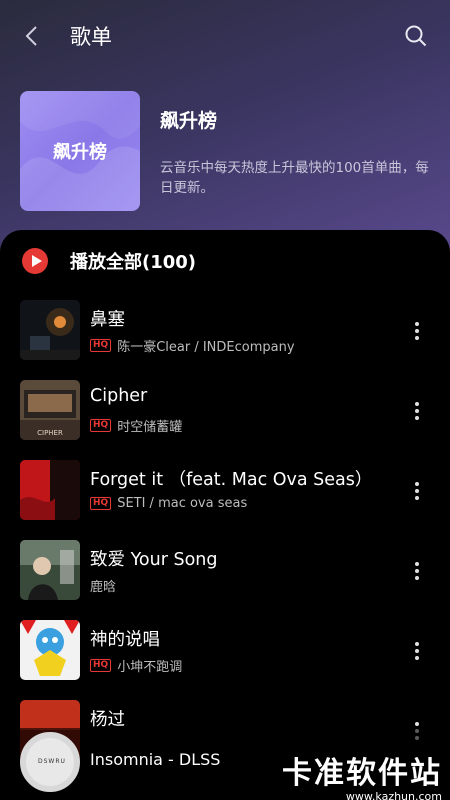 The height and width of the screenshot is (800, 450). Describe the element at coordinates (155, 759) in the screenshot. I see `now-playing-title: Insomnia - DLSS` at that location.